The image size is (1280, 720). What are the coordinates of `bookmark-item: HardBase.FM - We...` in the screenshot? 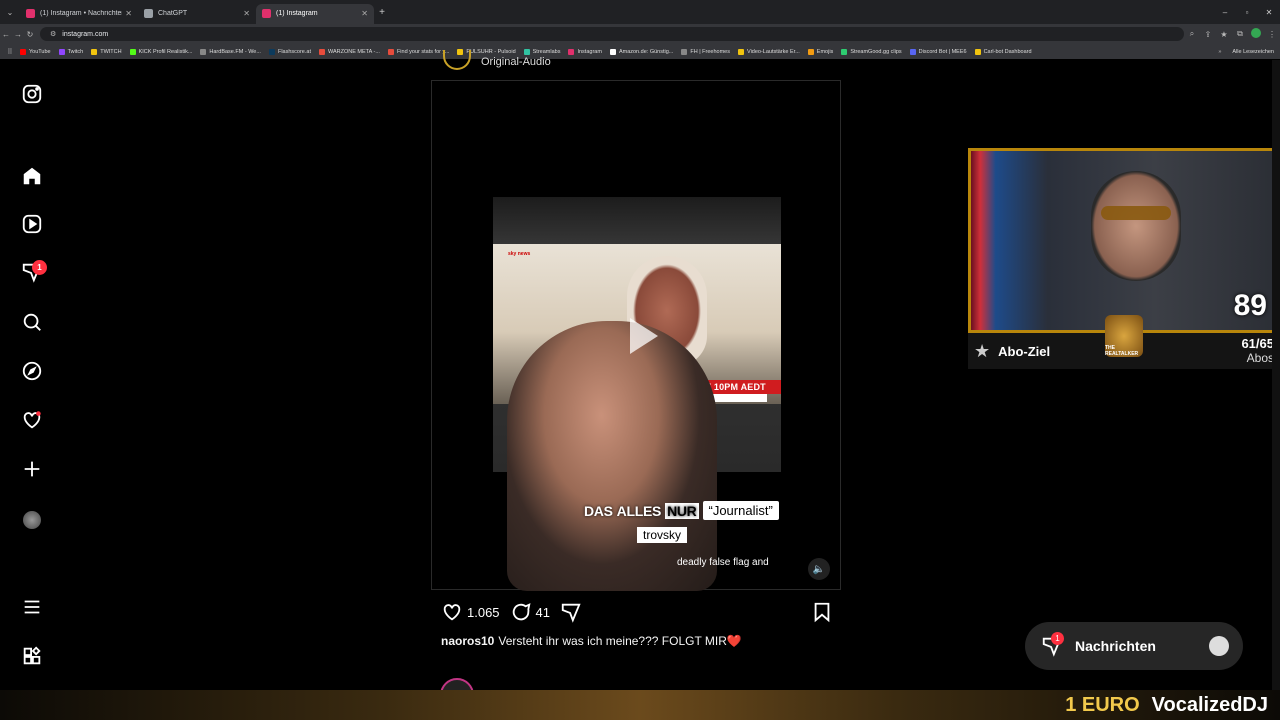 It's located at (230, 51).